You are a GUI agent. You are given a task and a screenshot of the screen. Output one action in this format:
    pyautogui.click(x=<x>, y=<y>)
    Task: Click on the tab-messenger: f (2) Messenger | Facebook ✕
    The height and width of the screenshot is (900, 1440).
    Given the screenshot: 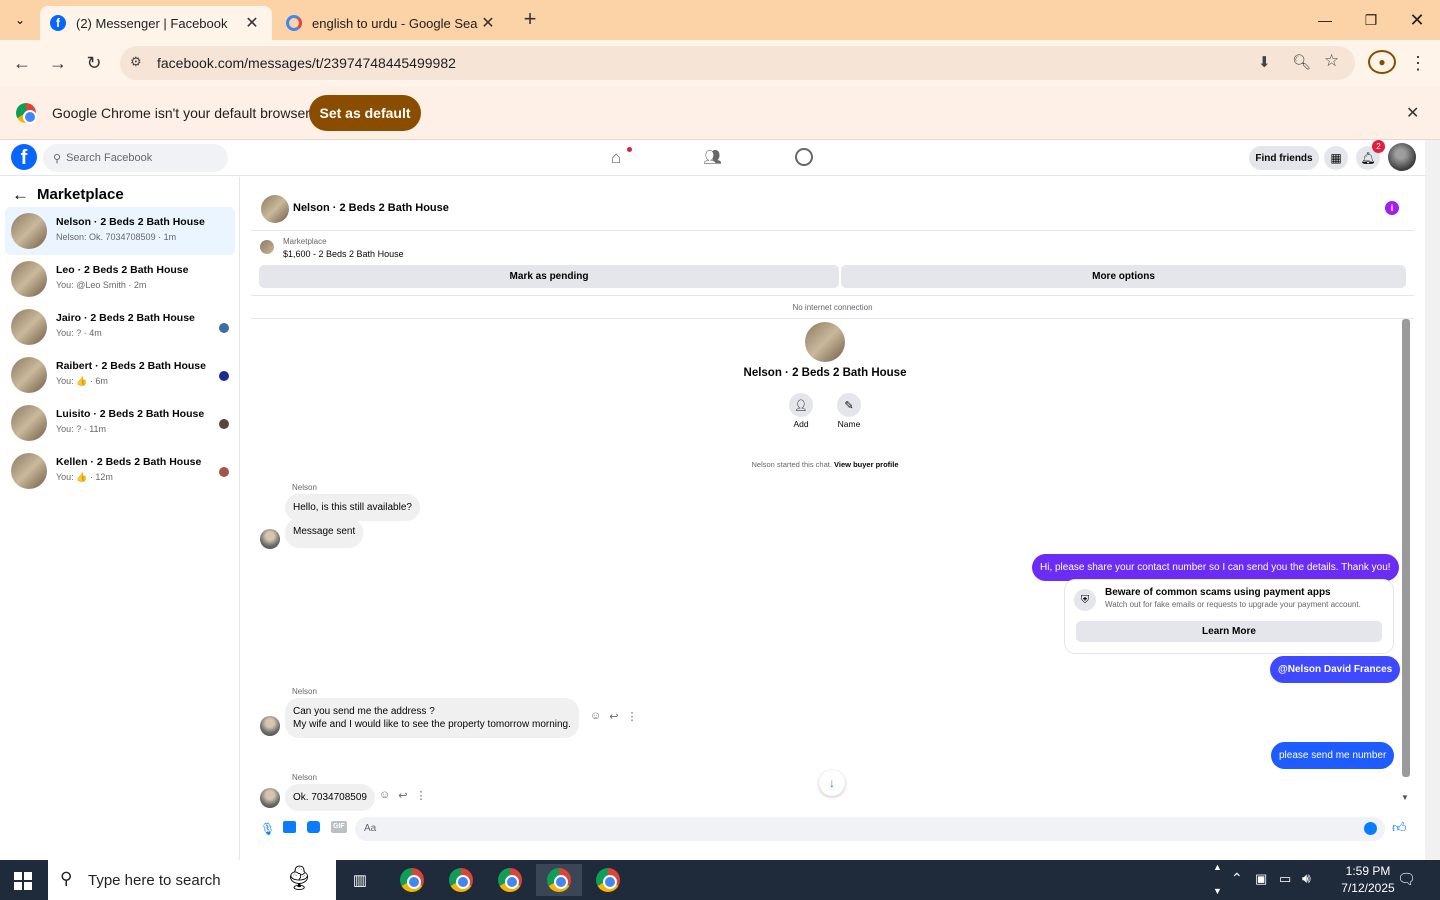 What is the action you would take?
    pyautogui.click(x=156, y=23)
    